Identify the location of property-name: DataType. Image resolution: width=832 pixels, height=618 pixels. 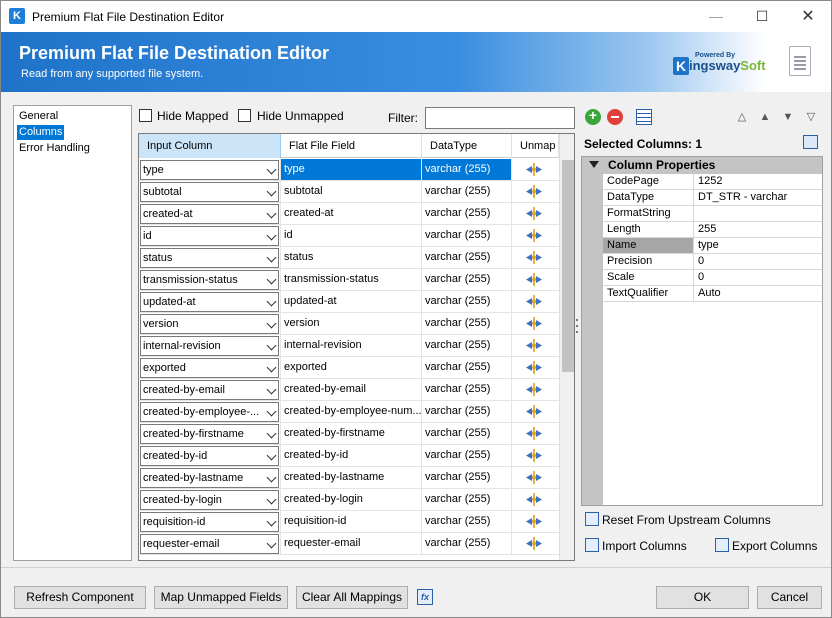
(648, 198).